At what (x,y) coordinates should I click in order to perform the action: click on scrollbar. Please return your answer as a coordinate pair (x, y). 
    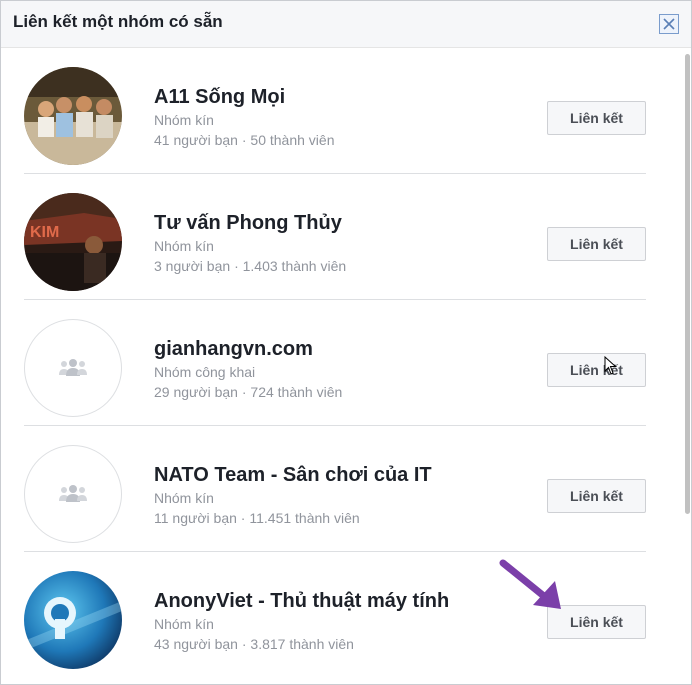
    Looking at the image, I should click on (687, 366).